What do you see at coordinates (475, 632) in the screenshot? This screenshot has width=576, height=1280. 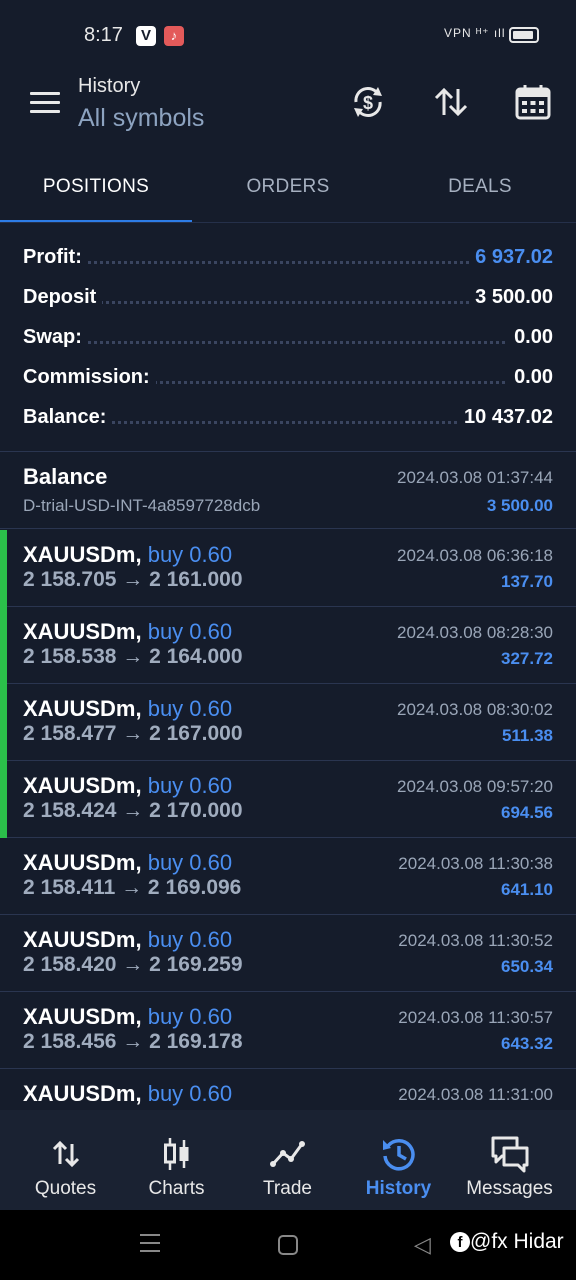 I see `position-time: 2024.03.08 08:28:30` at bounding box center [475, 632].